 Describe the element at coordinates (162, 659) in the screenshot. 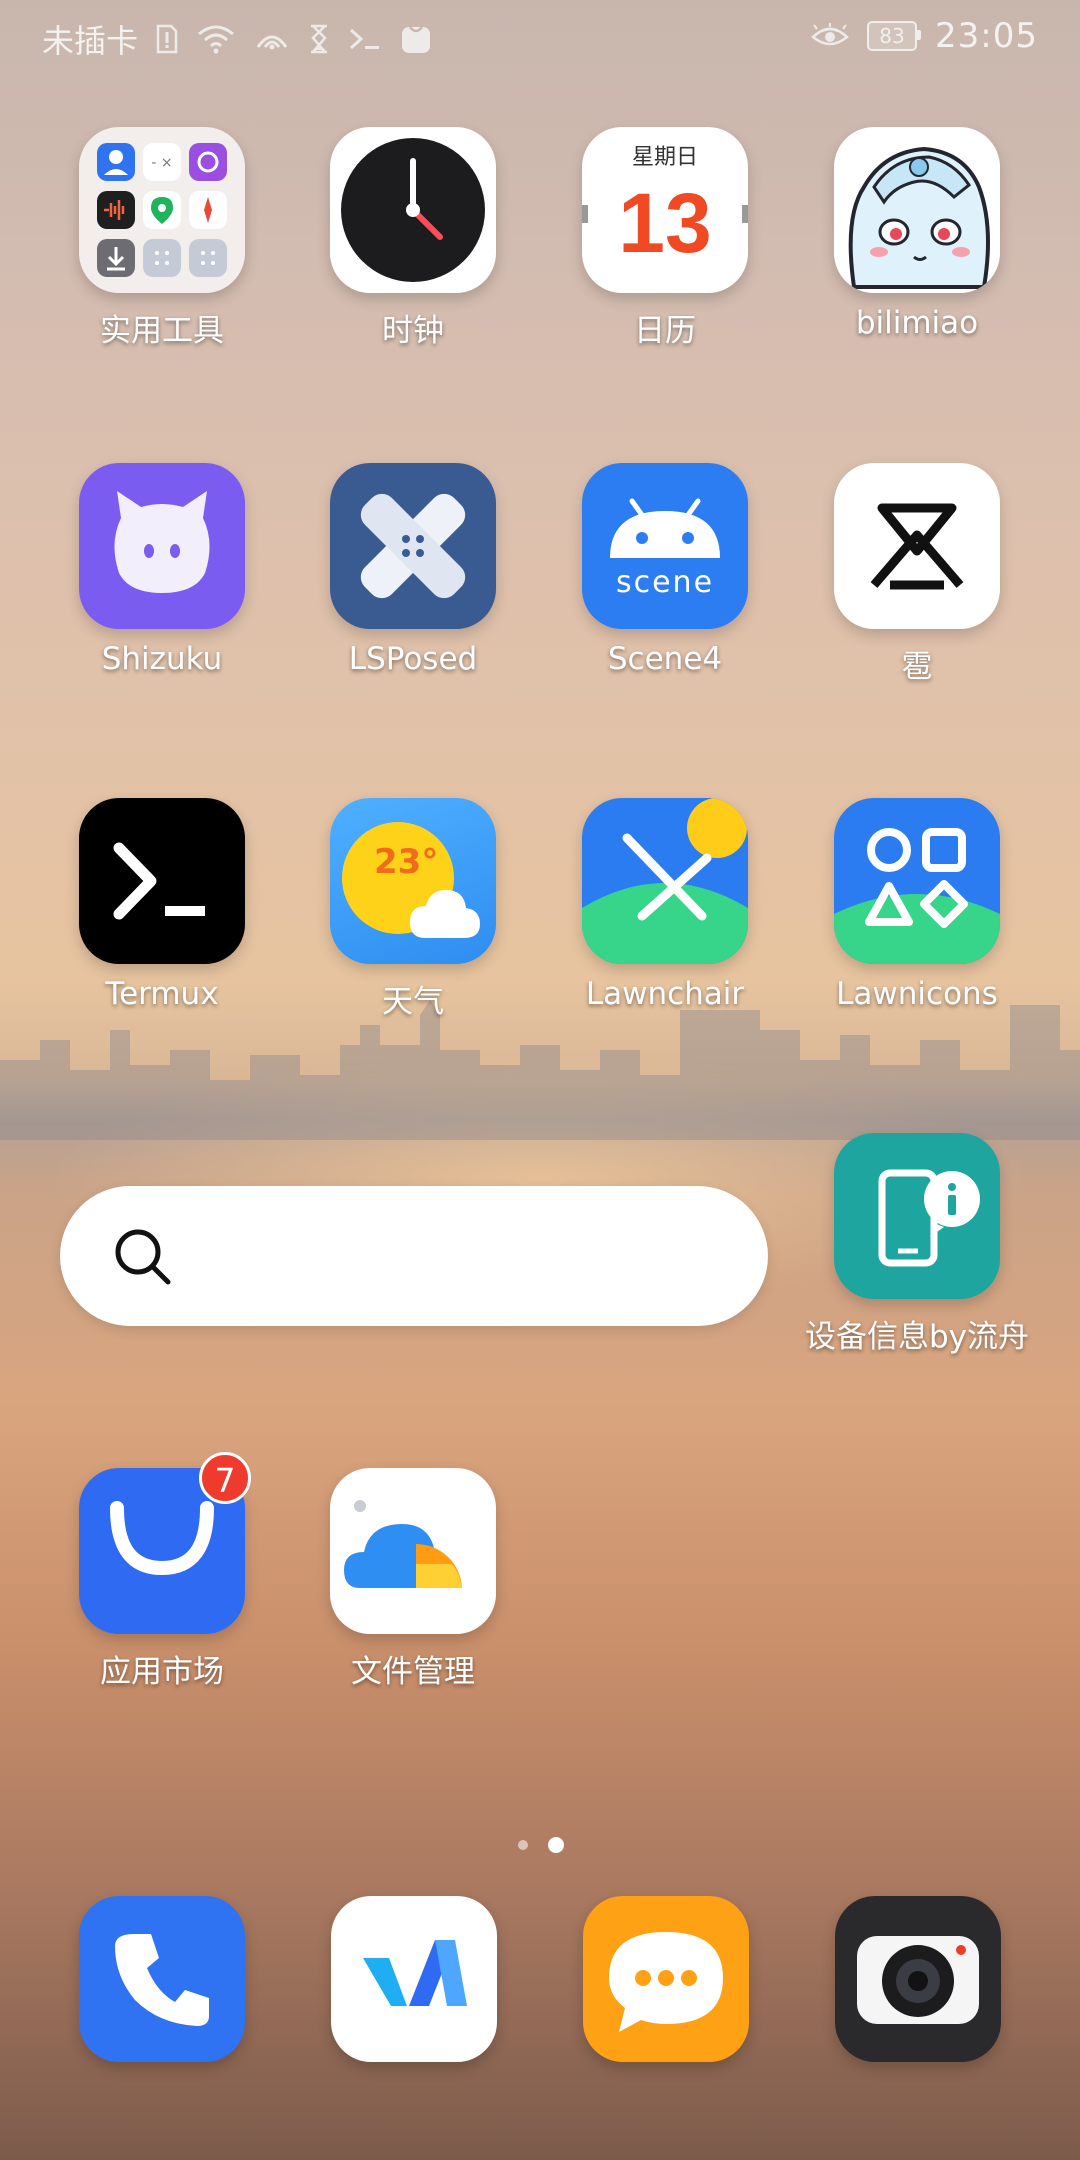

I see `app-label: Shizuku` at that location.